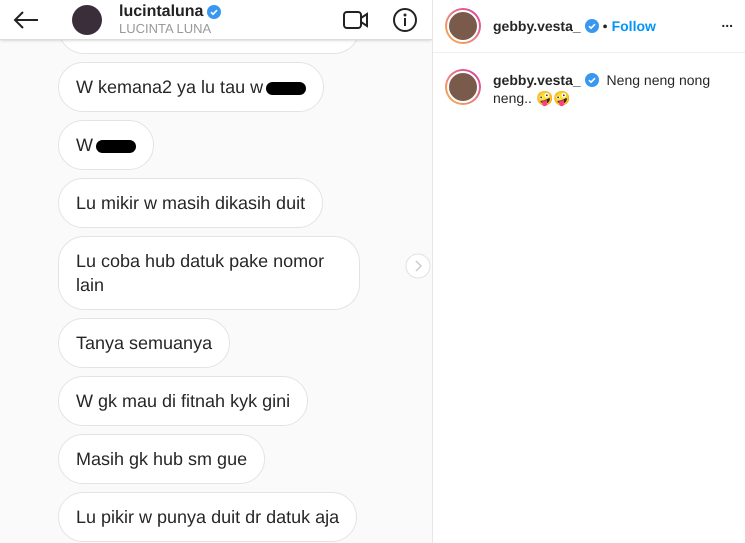  I want to click on message-bubble: W kemana2 ya lu tau w, so click(191, 87).